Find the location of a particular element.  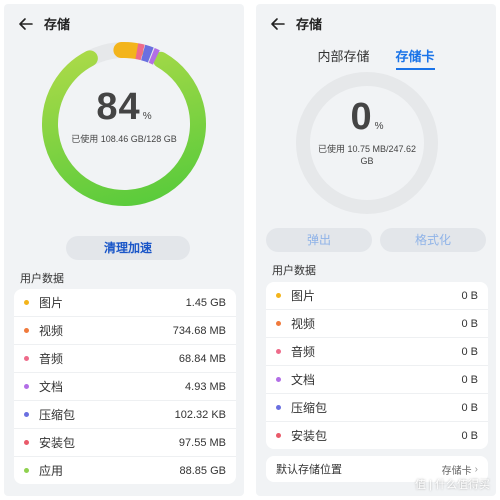

list-item-documents: 文档 4.93 MB is located at coordinates (125, 387).